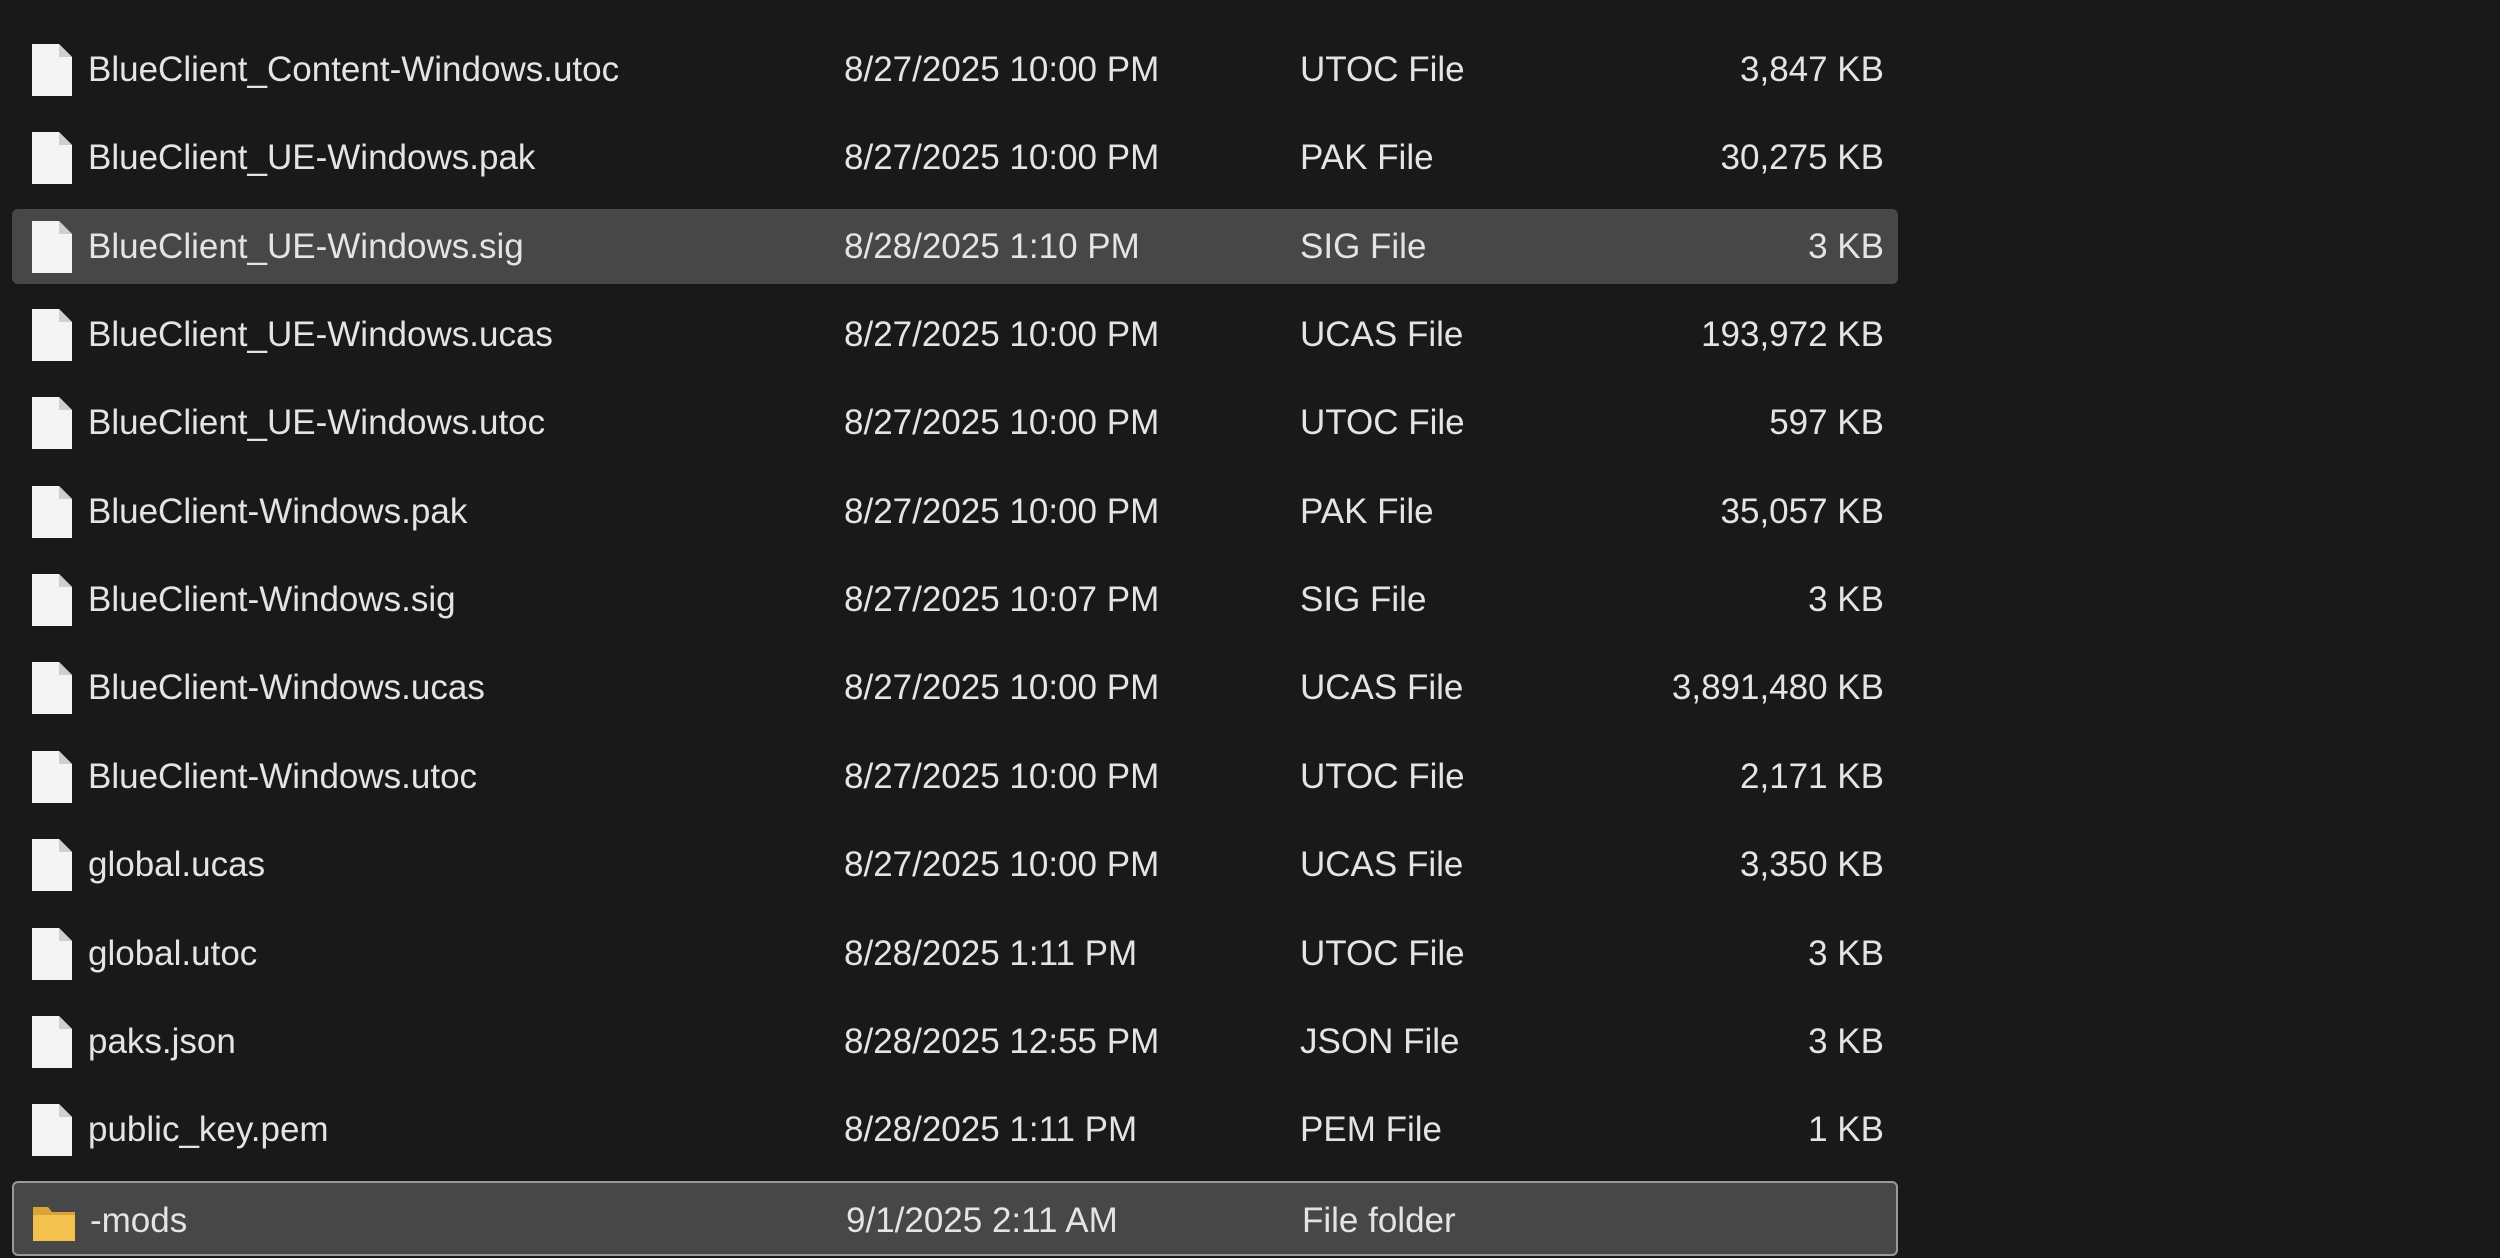 This screenshot has height=1258, width=2500. What do you see at coordinates (162, 1041) in the screenshot?
I see `file-name: paks.json` at bounding box center [162, 1041].